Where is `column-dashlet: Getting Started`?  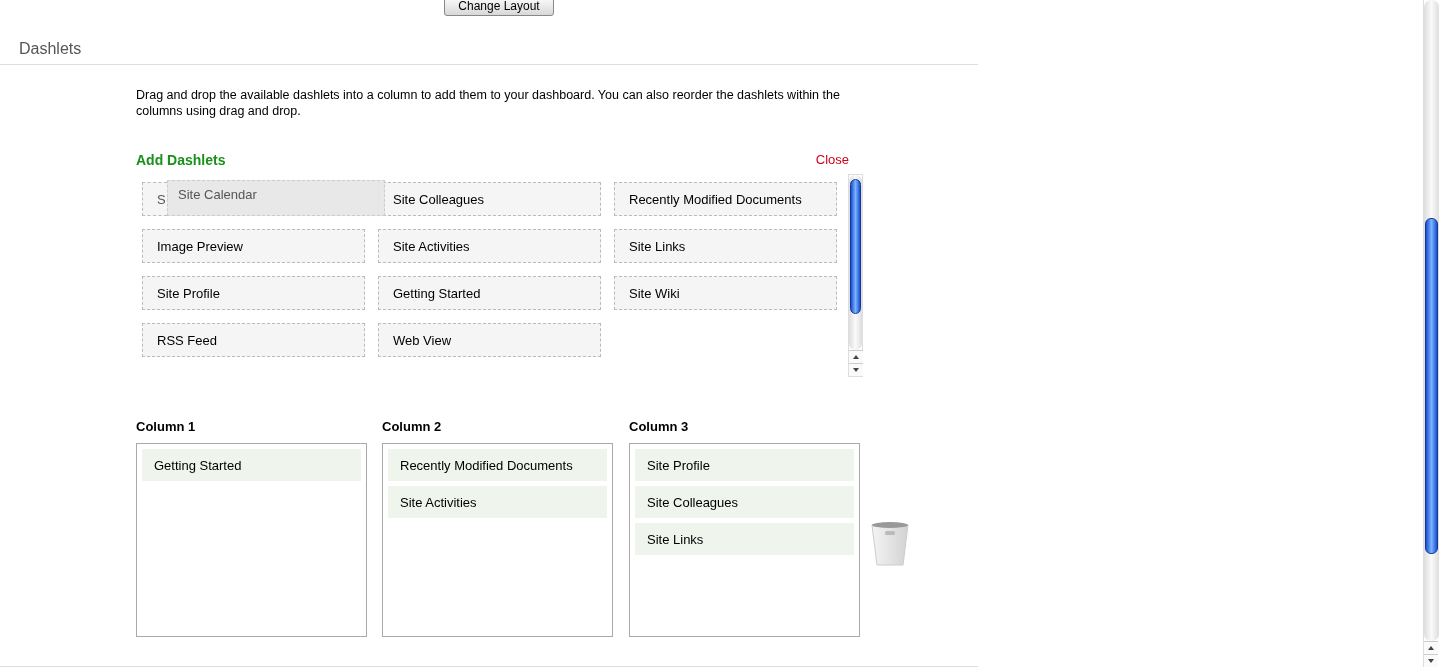 column-dashlet: Getting Started is located at coordinates (251, 465).